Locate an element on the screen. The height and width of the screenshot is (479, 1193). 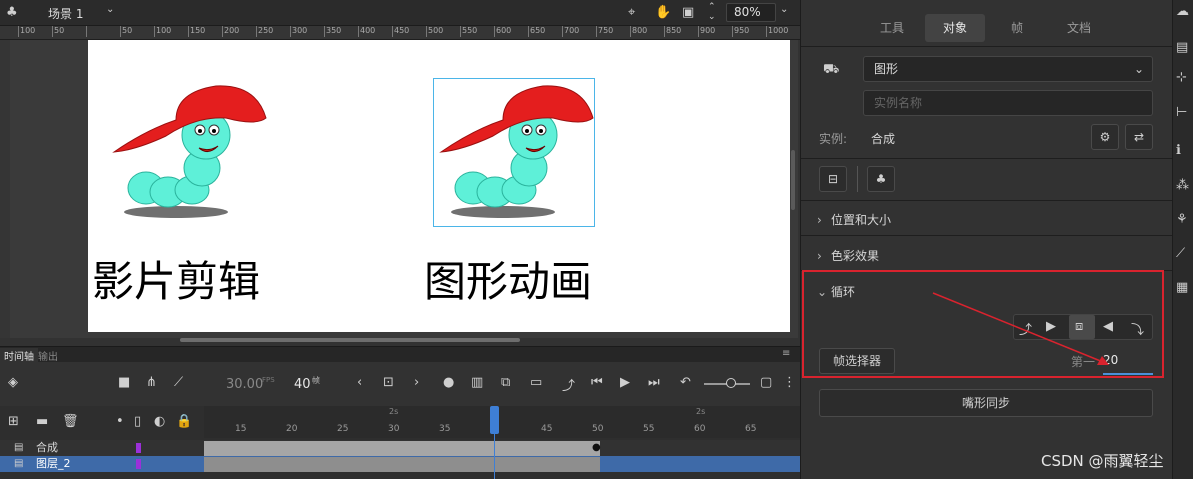
stage-horizontal-scrollbar is located at coordinates (350, 340).